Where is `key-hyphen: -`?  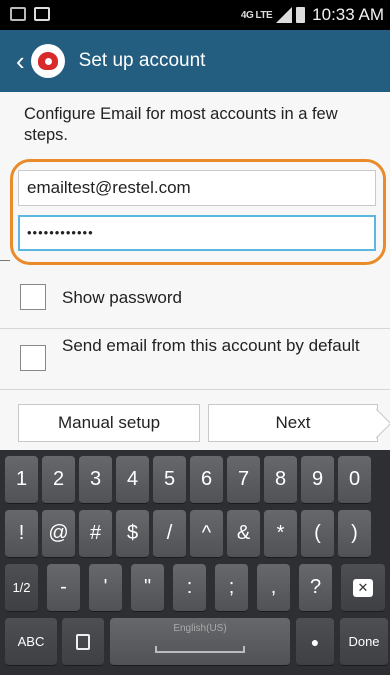 key-hyphen: - is located at coordinates (63, 588).